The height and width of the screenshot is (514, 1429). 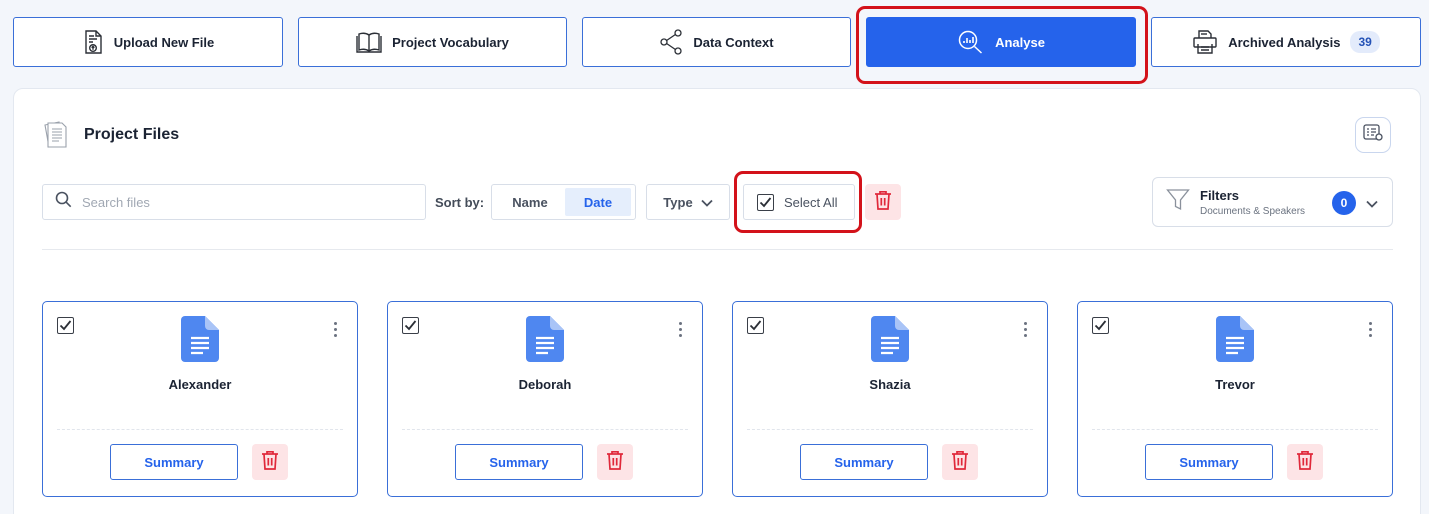 What do you see at coordinates (811, 202) in the screenshot?
I see `select-all-label: Select All` at bounding box center [811, 202].